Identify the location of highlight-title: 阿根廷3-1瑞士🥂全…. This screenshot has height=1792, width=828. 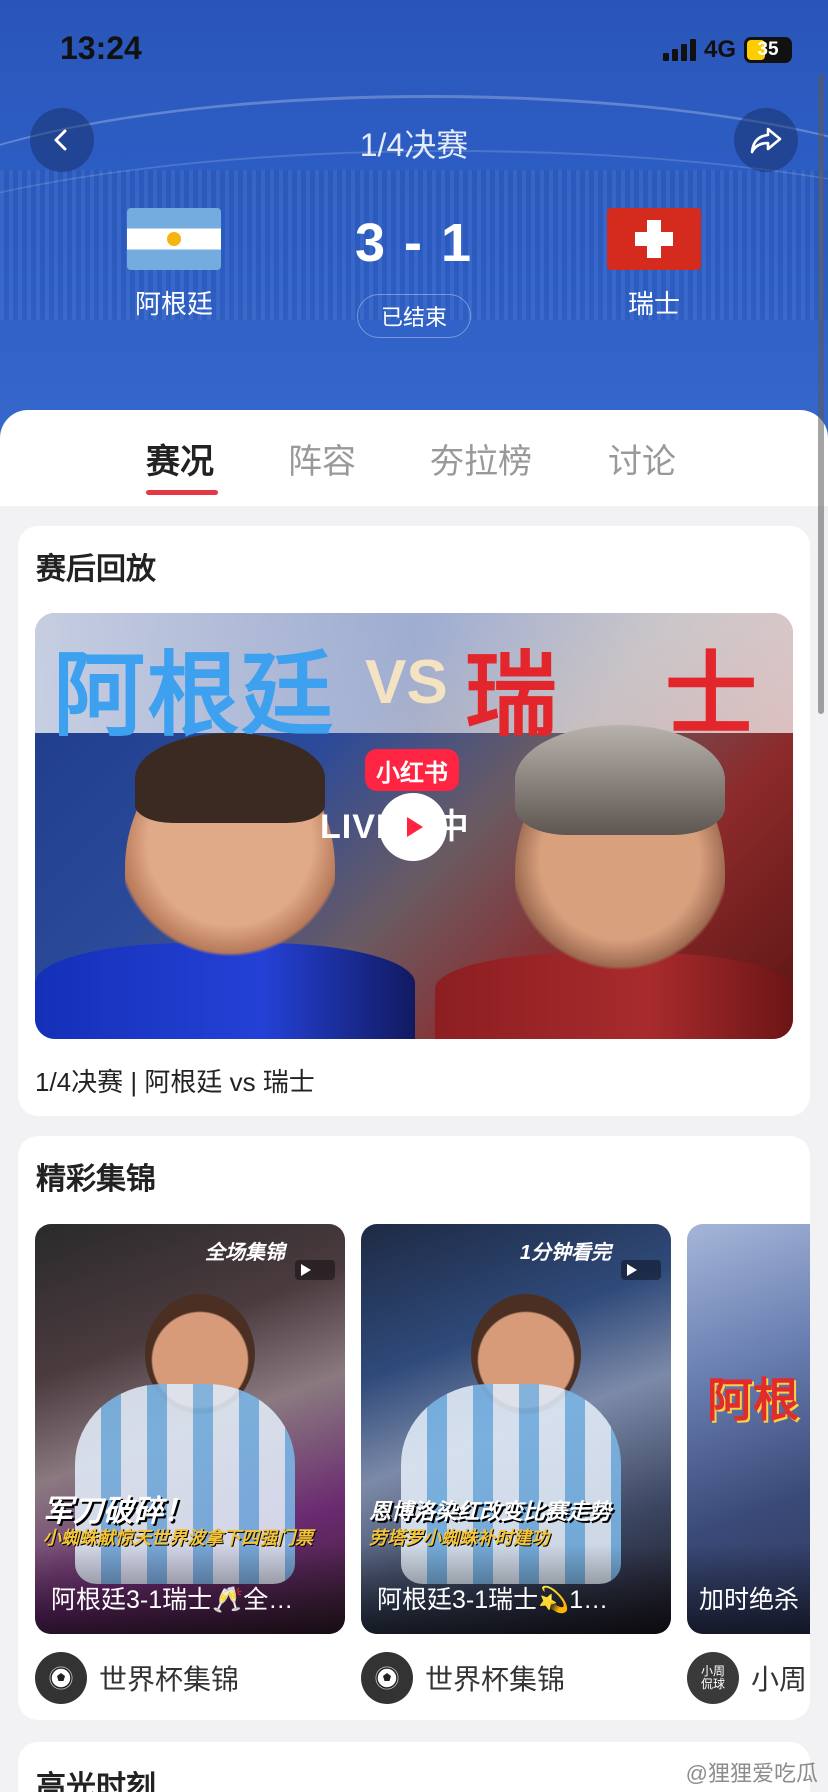
(172, 1600).